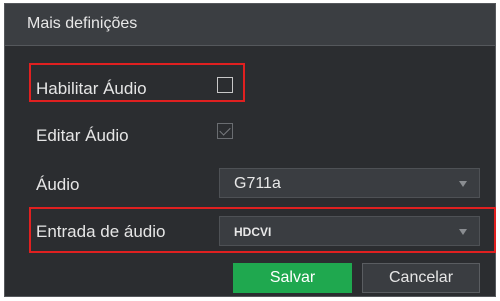  I want to click on audio-codec-select: G711a, so click(349, 183).